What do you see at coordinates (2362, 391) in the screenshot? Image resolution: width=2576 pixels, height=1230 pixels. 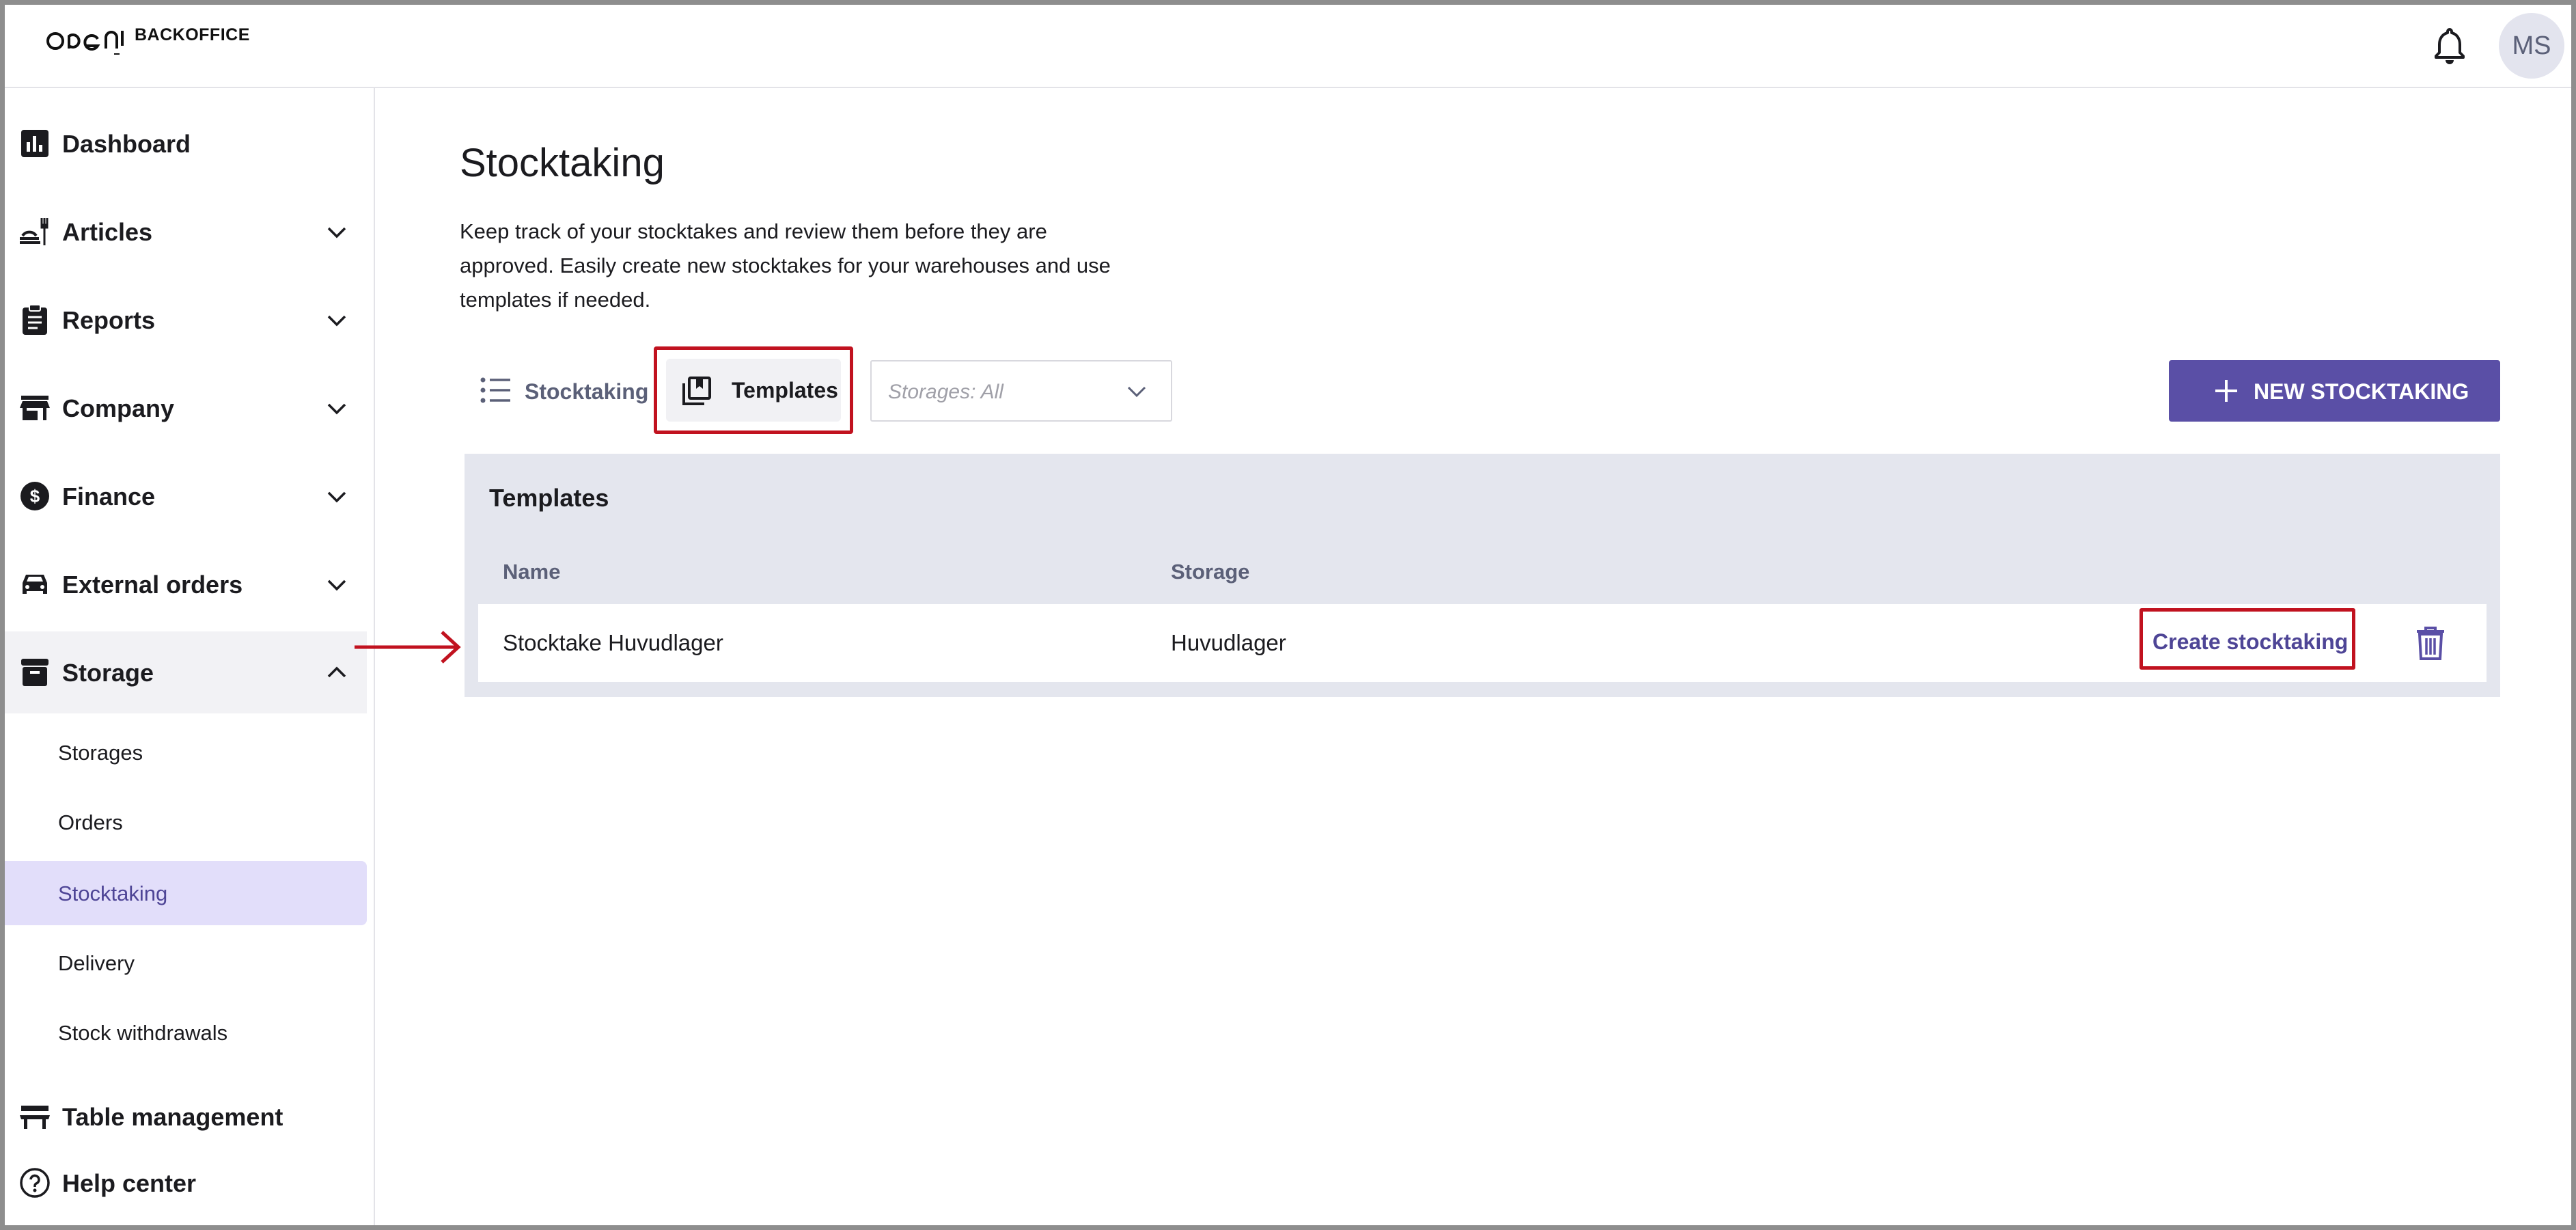 I see `button-label: NEW STOCKTAKING` at bounding box center [2362, 391].